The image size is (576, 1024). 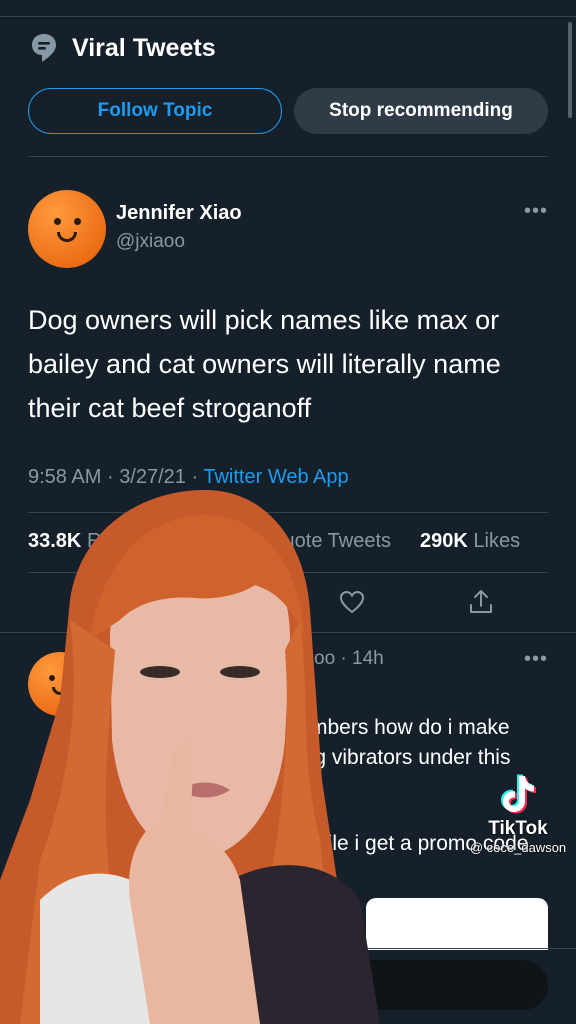 What do you see at coordinates (155, 111) in the screenshot?
I see `follow-topic-button: Follow Topic` at bounding box center [155, 111].